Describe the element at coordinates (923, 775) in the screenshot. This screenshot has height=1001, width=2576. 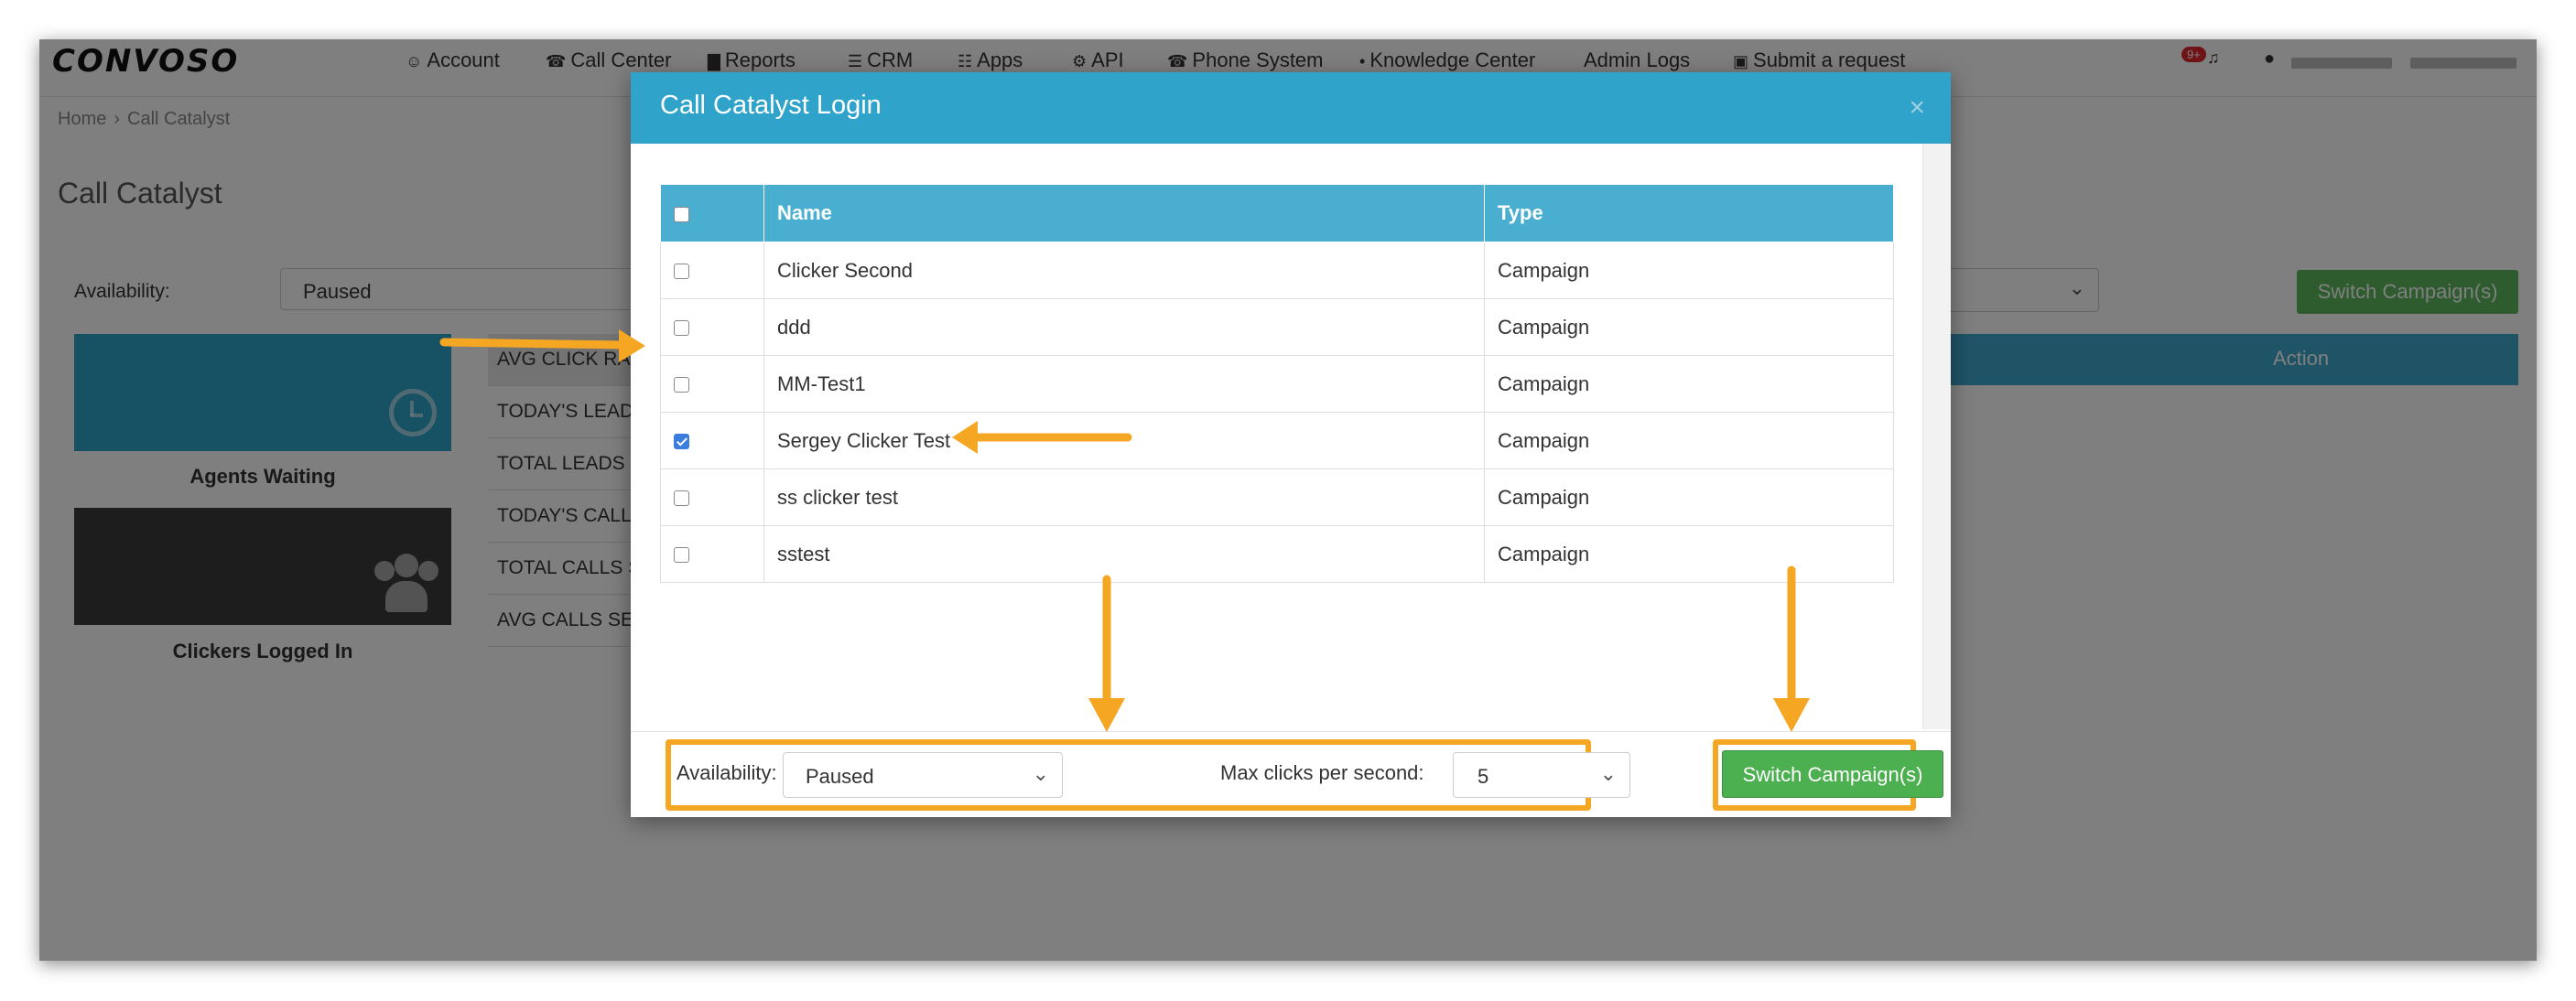
I see `availability-select: Paused ⌄` at that location.